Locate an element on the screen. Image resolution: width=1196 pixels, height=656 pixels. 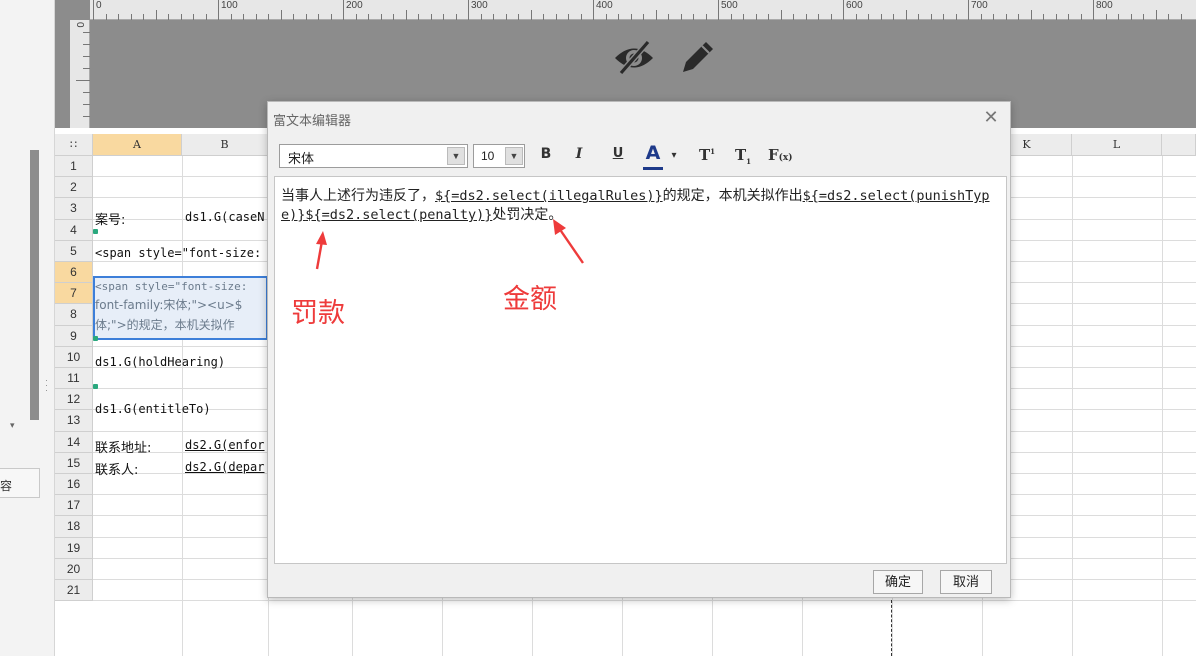
left-panel-tab: 容 is located at coordinates (20, 483).